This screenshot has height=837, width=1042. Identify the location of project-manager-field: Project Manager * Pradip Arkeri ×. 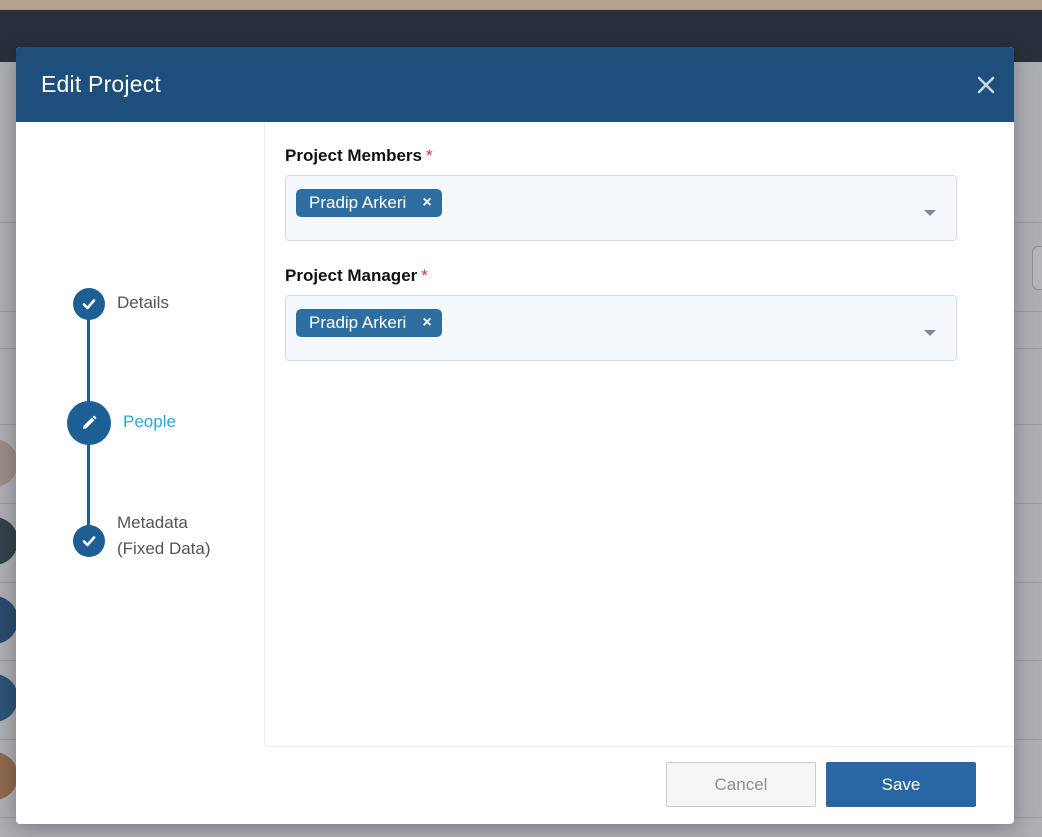
(639, 313).